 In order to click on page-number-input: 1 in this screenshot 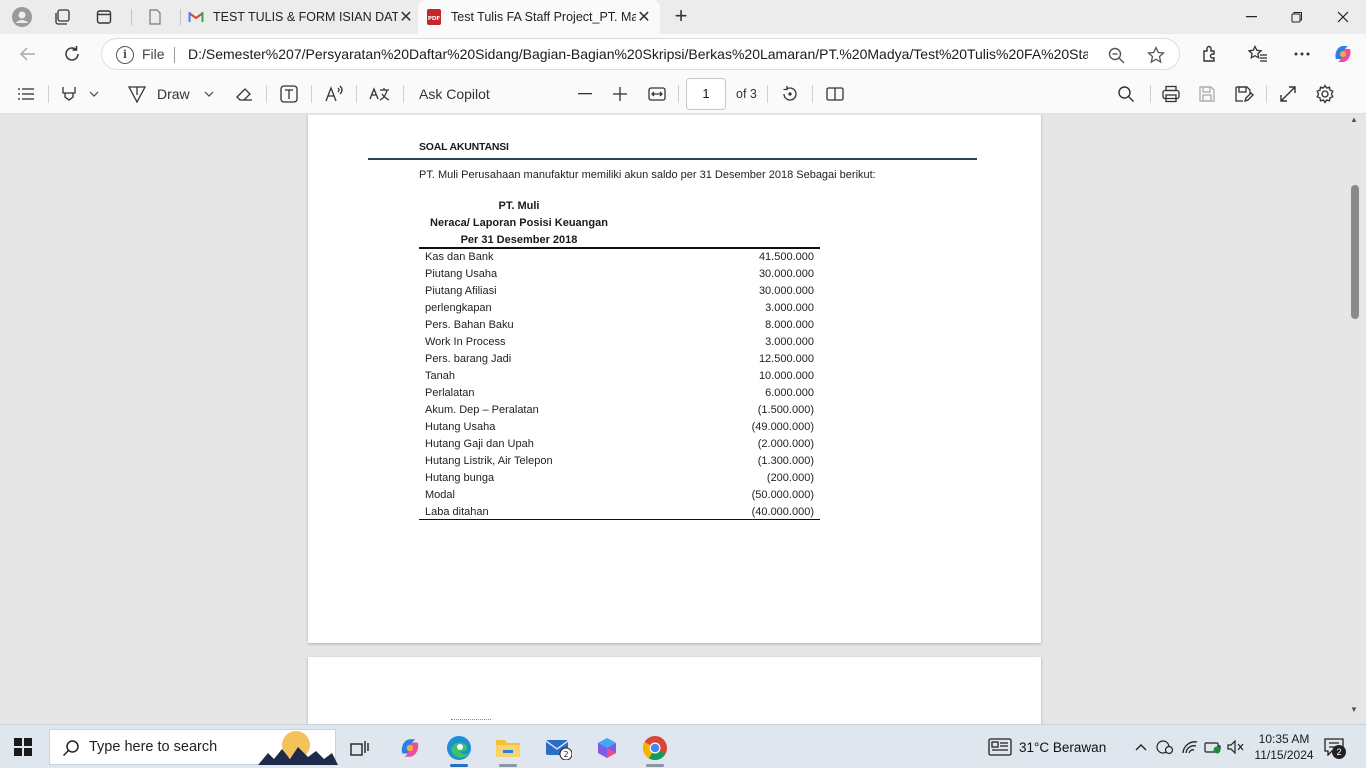, I will do `click(706, 94)`.